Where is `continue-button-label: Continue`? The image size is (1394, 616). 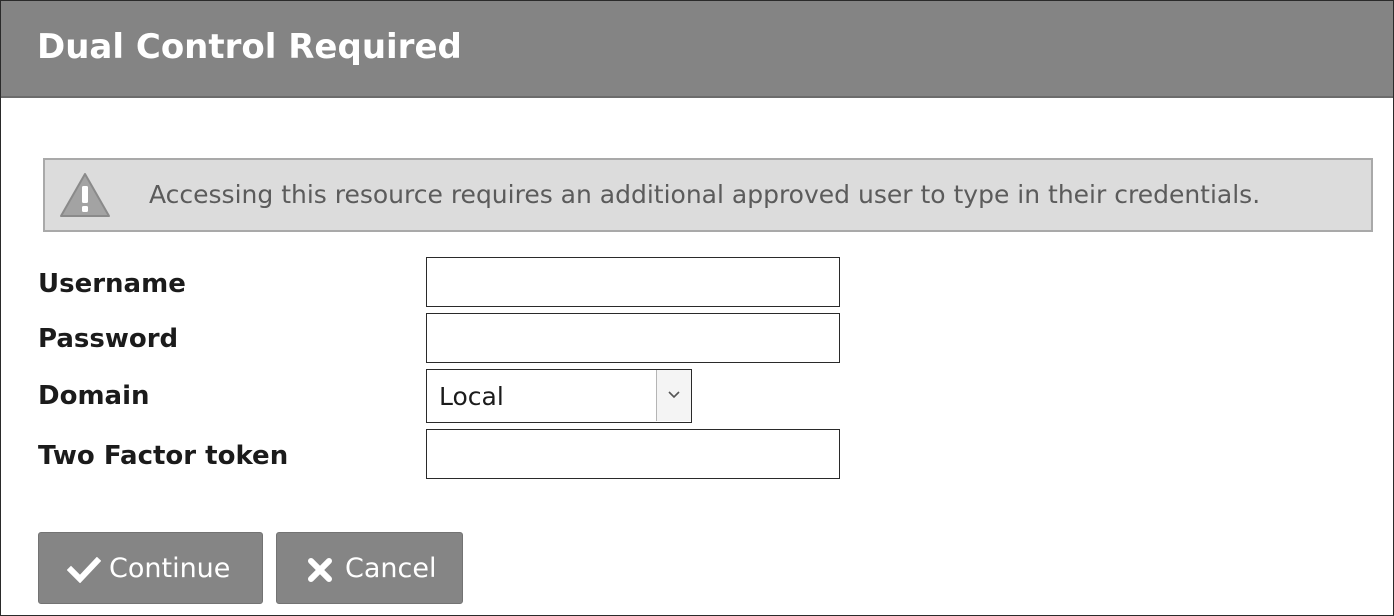
continue-button-label: Continue is located at coordinates (170, 568).